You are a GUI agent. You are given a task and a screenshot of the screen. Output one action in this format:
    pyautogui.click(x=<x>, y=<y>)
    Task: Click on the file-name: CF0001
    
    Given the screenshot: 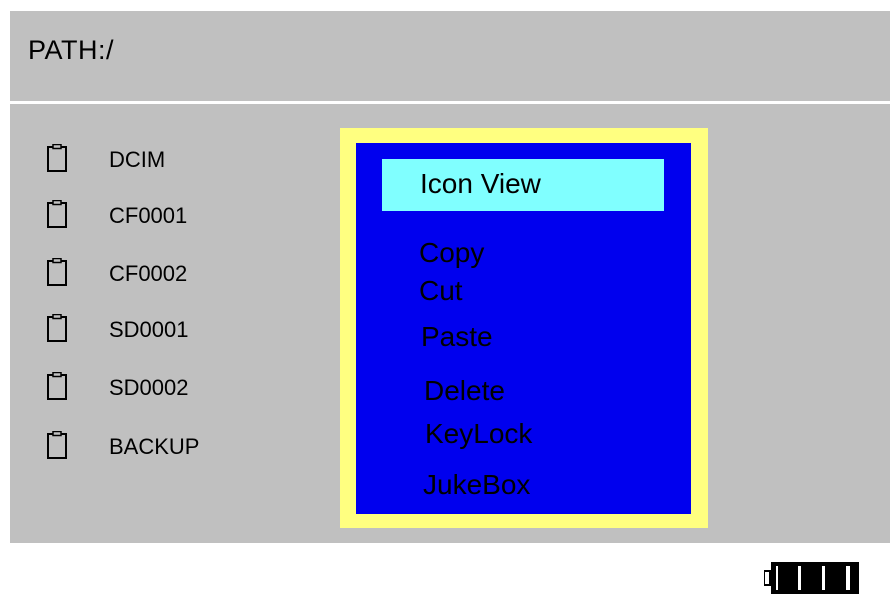 What is the action you would take?
    pyautogui.click(x=148, y=215)
    